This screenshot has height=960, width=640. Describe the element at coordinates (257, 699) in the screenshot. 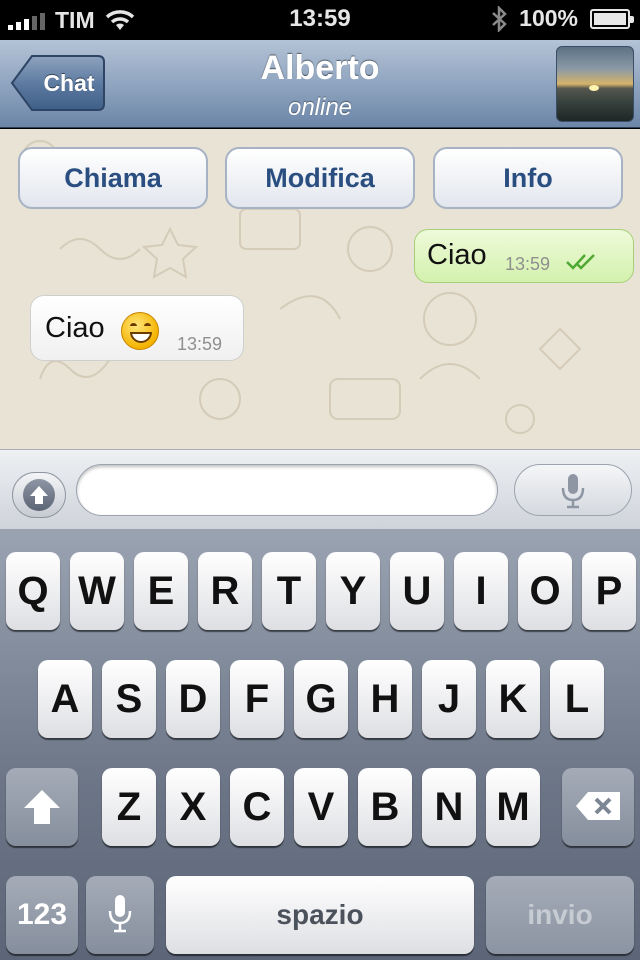

I see `key-f: F` at that location.